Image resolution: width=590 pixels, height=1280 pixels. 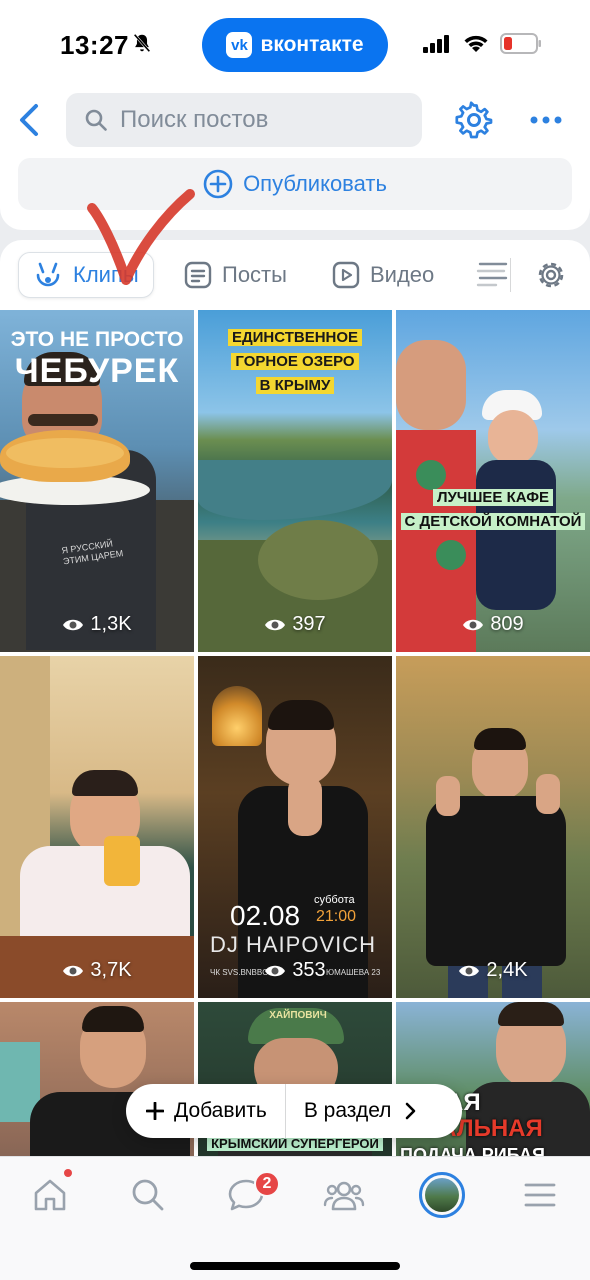 What do you see at coordinates (218, 184) in the screenshot?
I see `add-circle-icon` at bounding box center [218, 184].